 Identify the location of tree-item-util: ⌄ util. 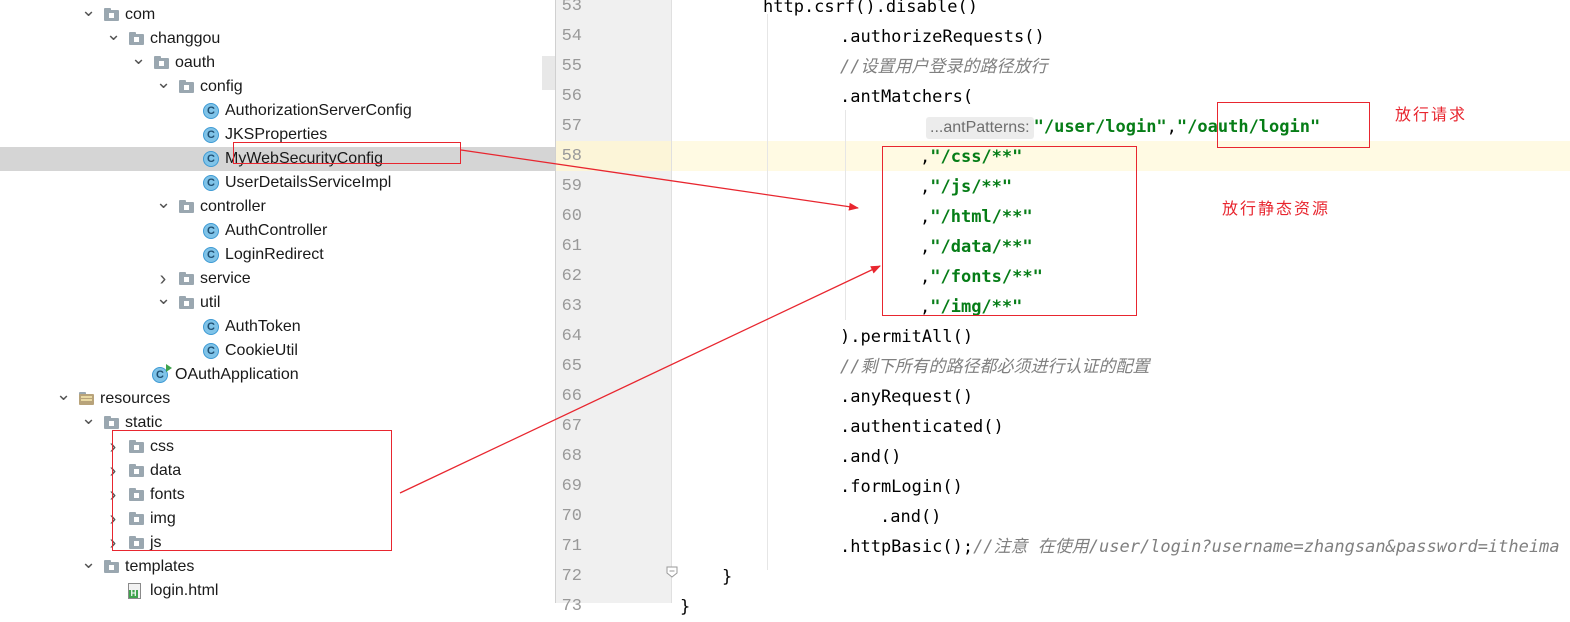
(278, 302).